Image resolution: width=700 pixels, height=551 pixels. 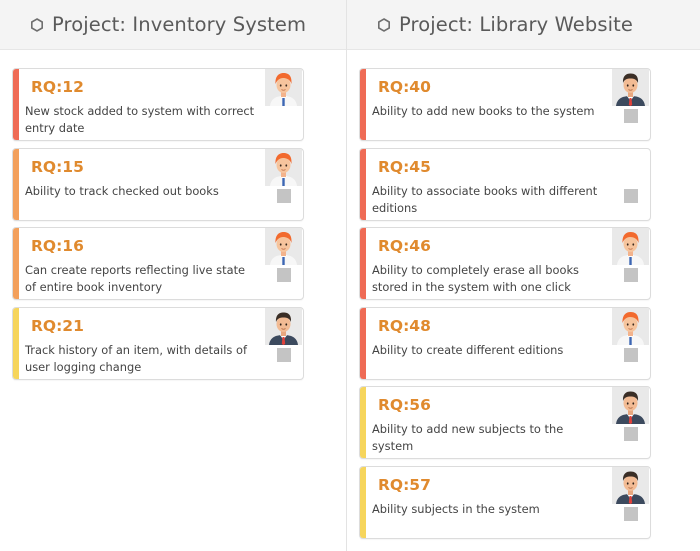 I want to click on requirement-id: RQ:16, so click(x=57, y=246).